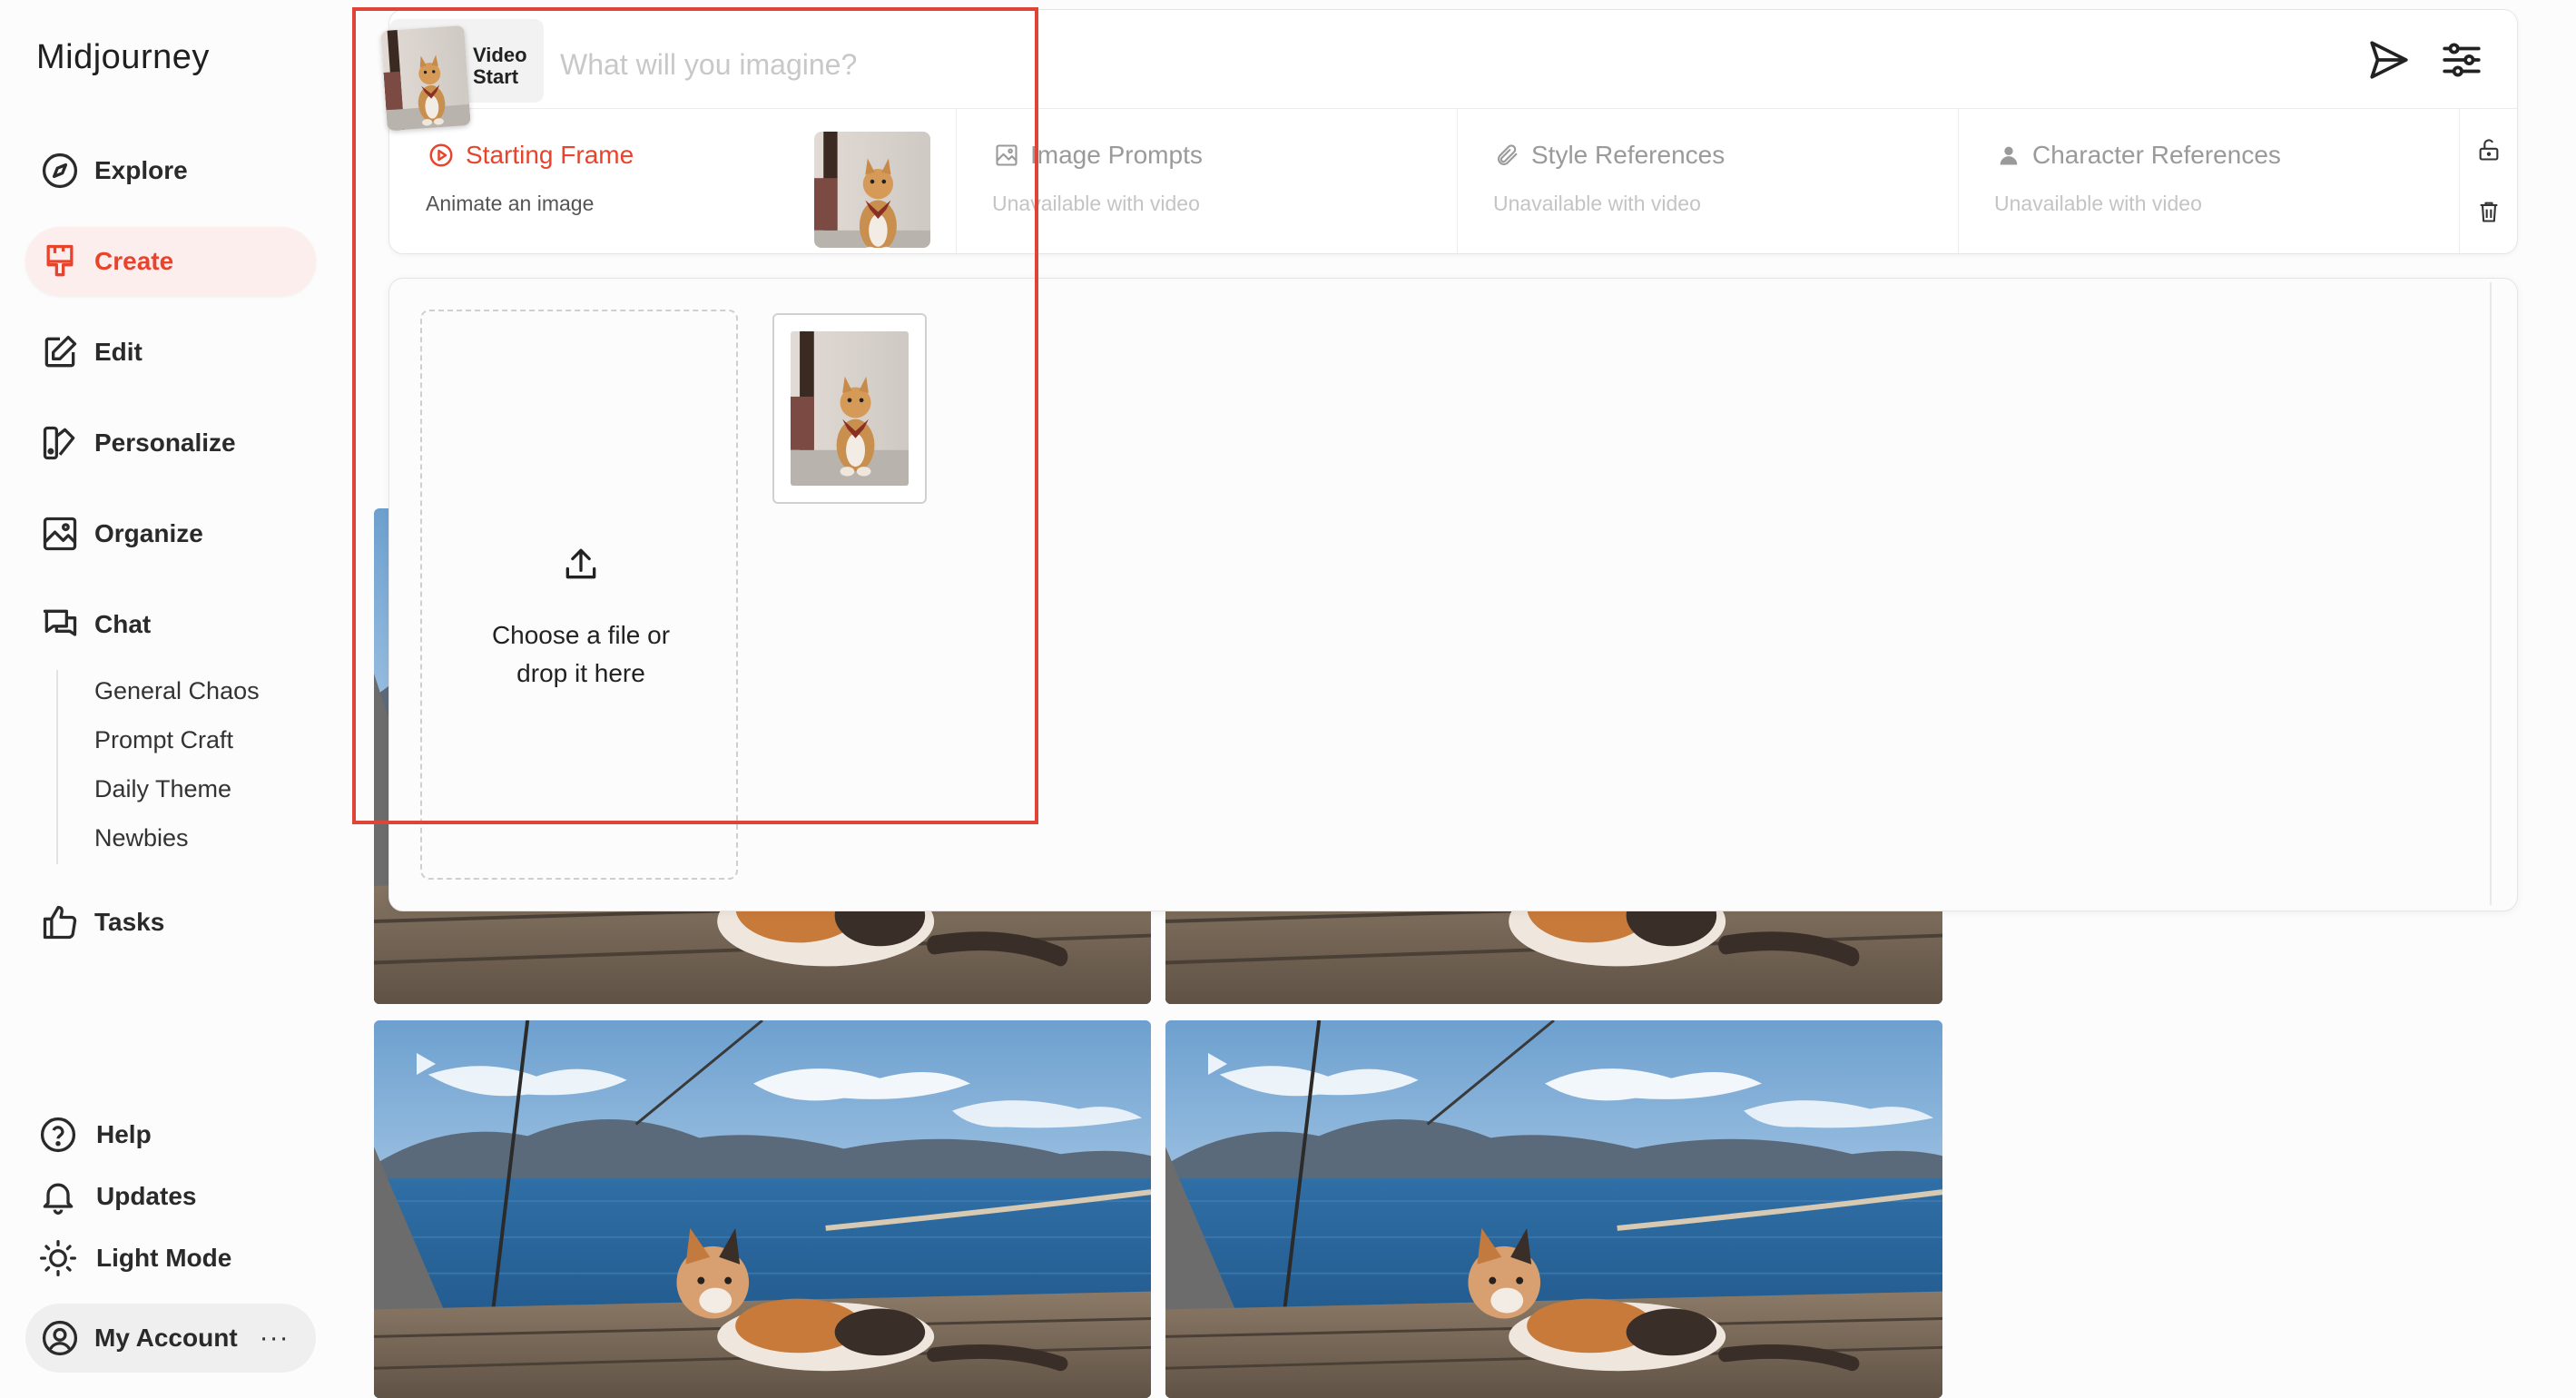 This screenshot has width=2576, height=1398. What do you see at coordinates (2009, 155) in the screenshot?
I see `person-icon` at bounding box center [2009, 155].